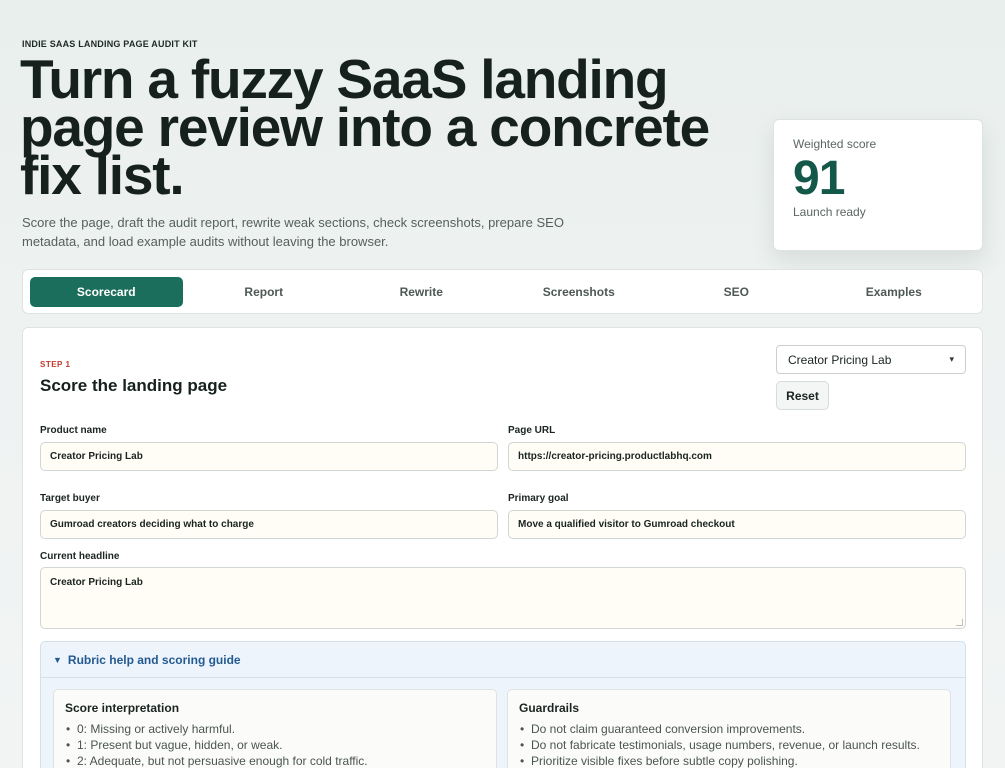  What do you see at coordinates (96, 582) in the screenshot?
I see `current-headline-value: Creator Pricing Lab` at bounding box center [96, 582].